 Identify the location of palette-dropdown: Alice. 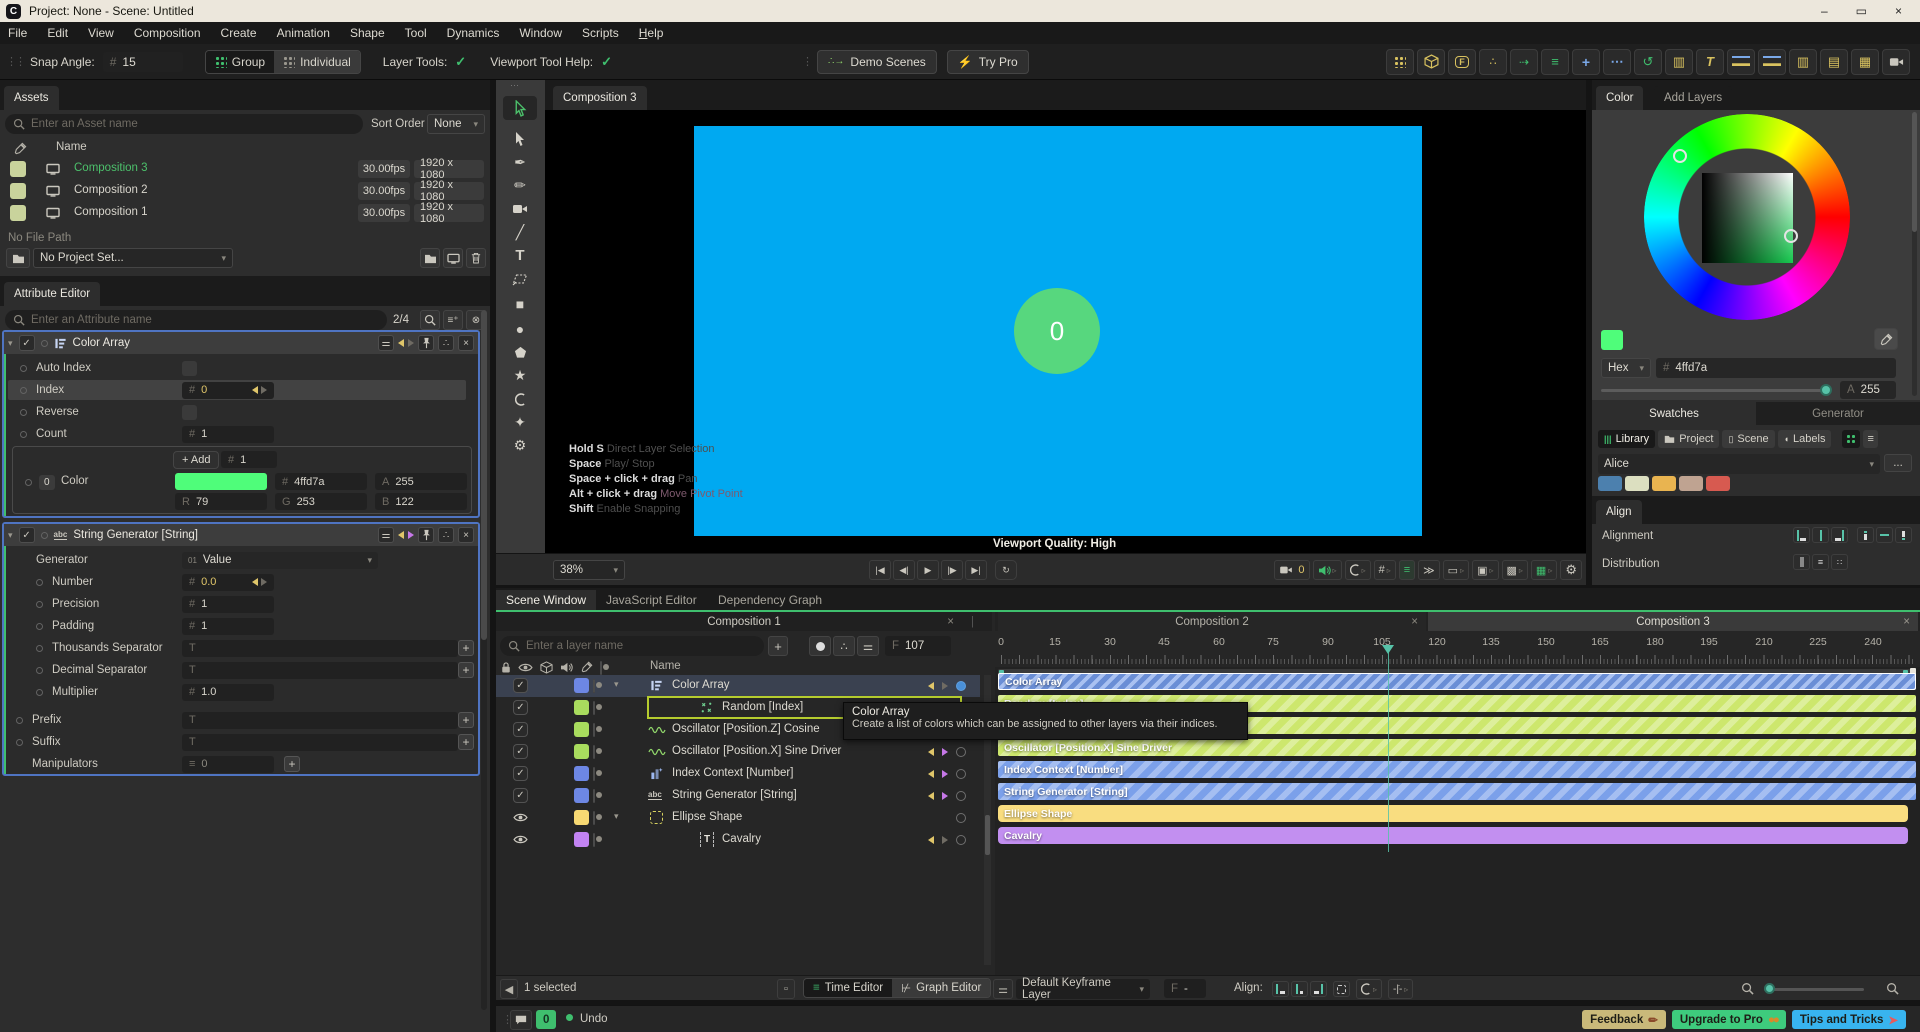
(1739, 464).